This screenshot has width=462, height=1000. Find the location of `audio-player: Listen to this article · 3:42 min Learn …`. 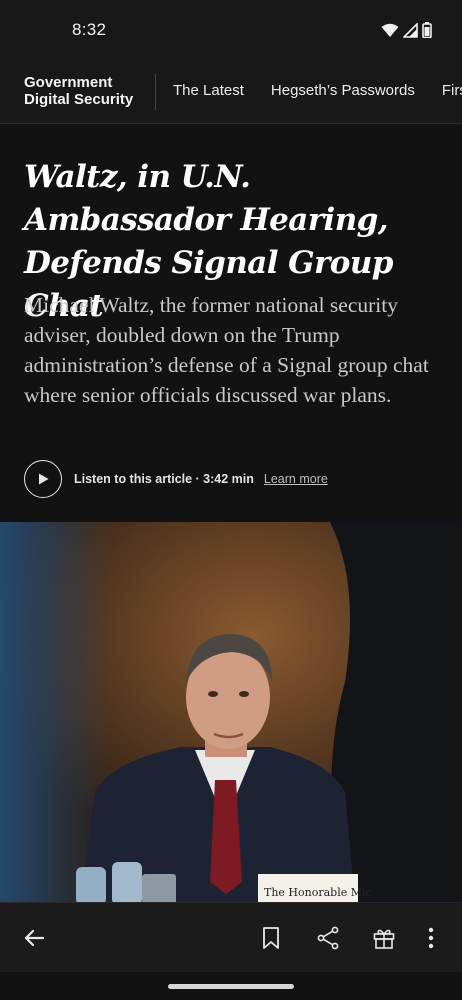

audio-player: Listen to this article · 3:42 min Learn … is located at coordinates (176, 479).